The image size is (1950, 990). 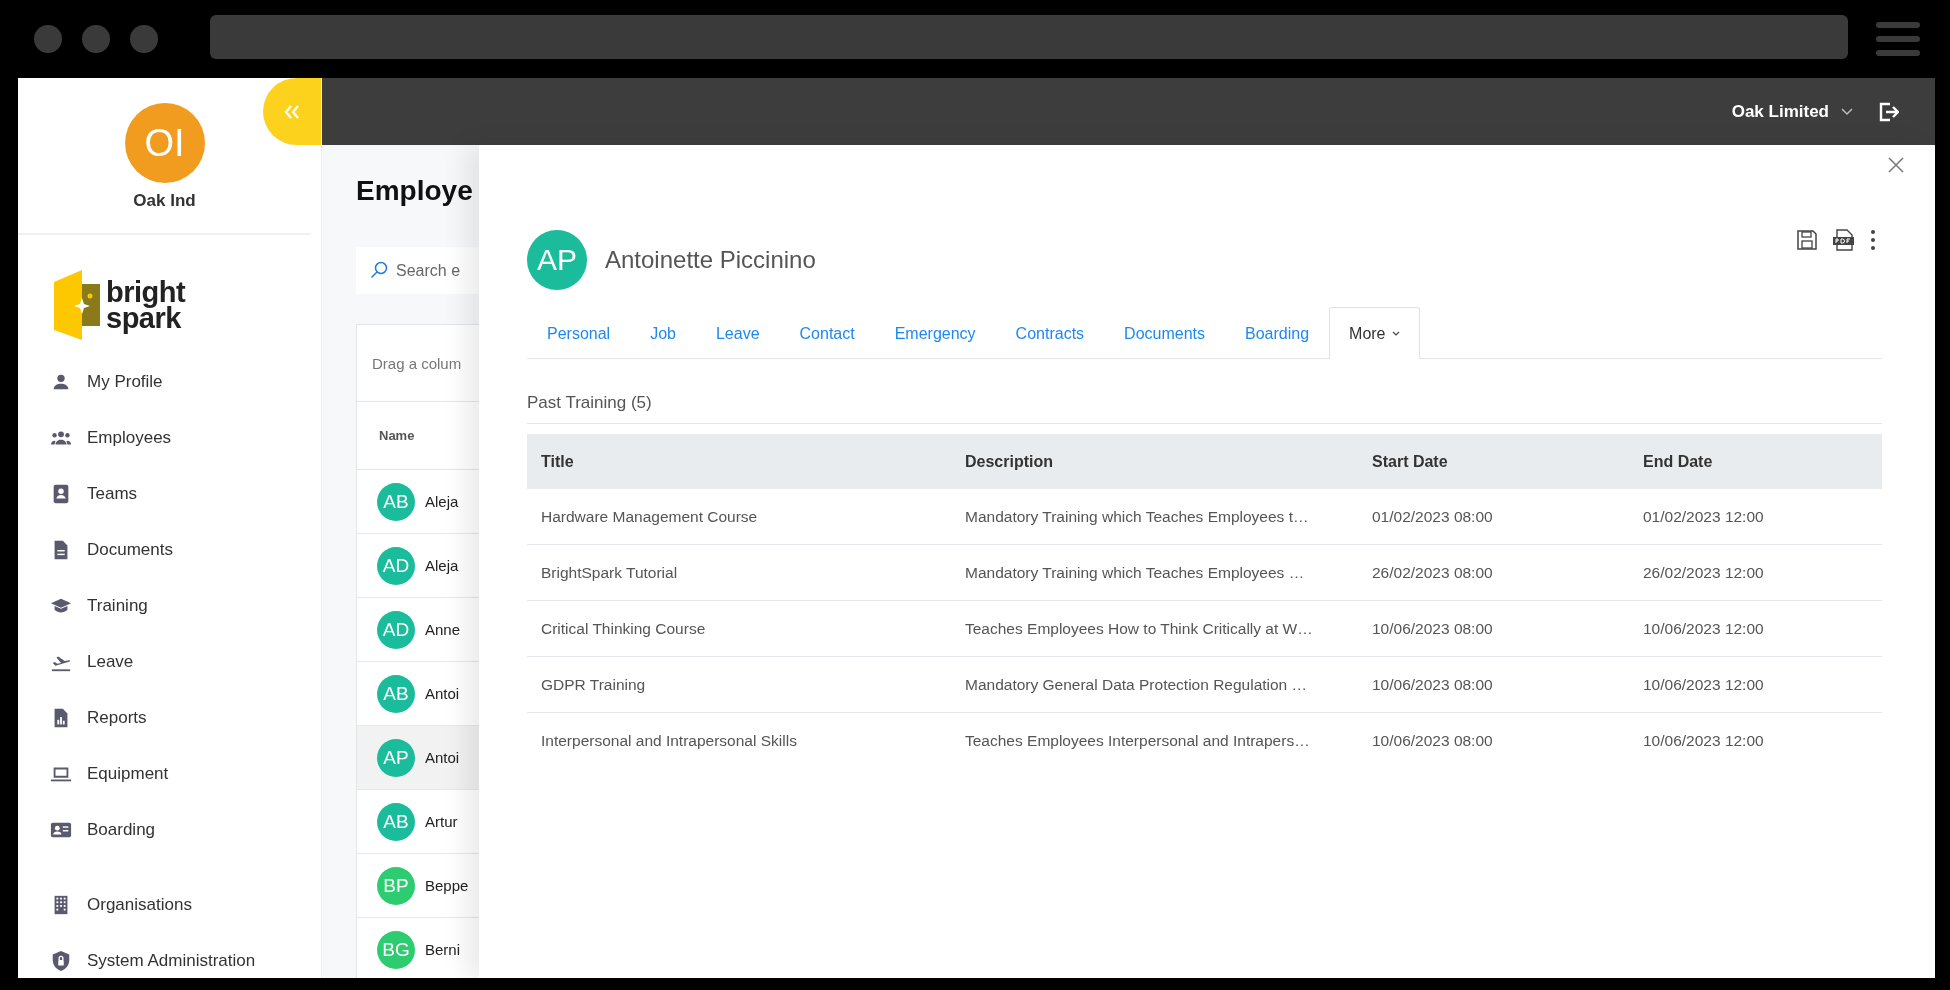 I want to click on tab: Boarding, so click(x=1277, y=333).